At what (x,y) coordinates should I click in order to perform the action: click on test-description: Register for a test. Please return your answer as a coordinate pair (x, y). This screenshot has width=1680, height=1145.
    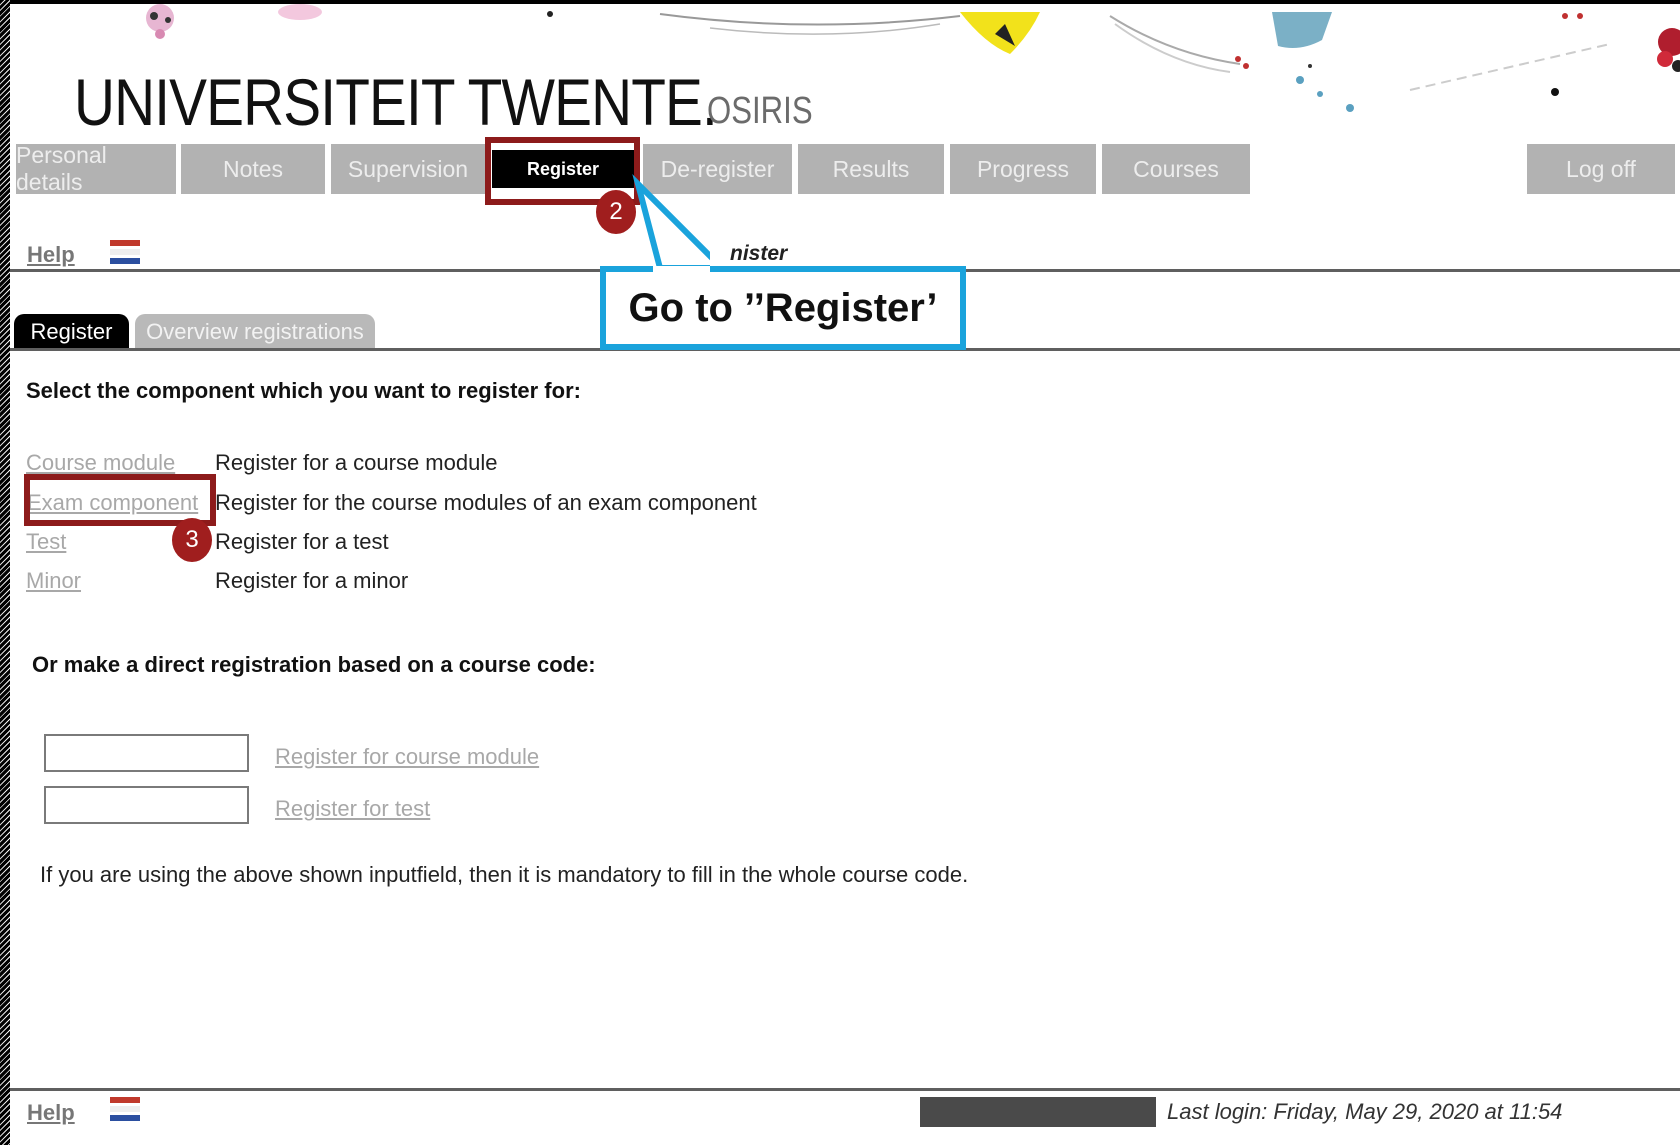
    Looking at the image, I should click on (302, 541).